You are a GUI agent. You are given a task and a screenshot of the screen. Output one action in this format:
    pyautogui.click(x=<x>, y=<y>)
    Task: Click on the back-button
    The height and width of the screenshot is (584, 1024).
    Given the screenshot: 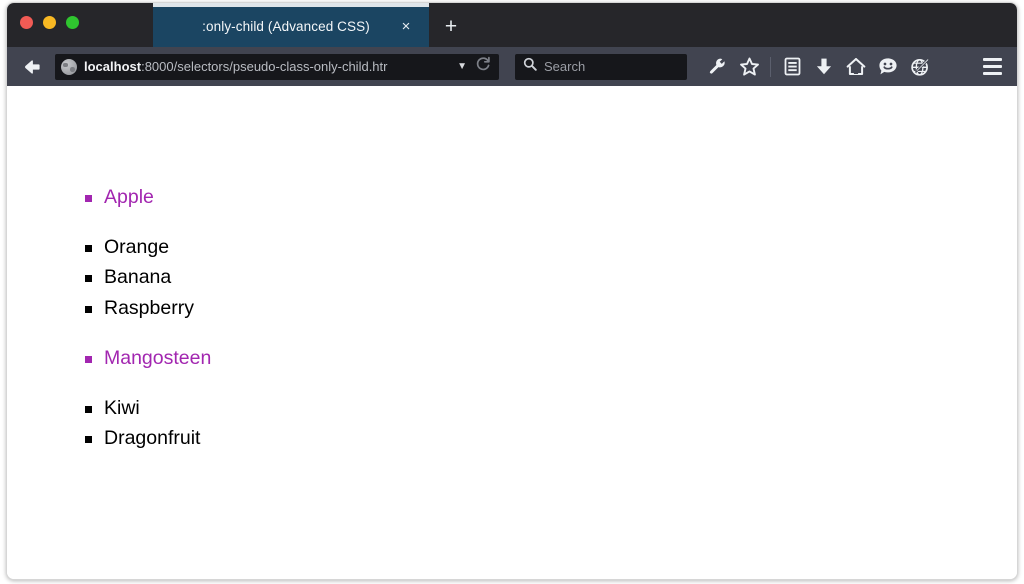 What is the action you would take?
    pyautogui.click(x=32, y=67)
    